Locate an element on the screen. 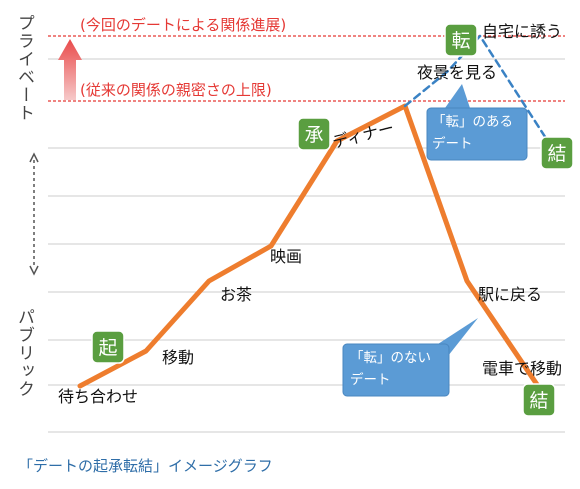  point-label-0-1: 移動 is located at coordinates (178, 357).